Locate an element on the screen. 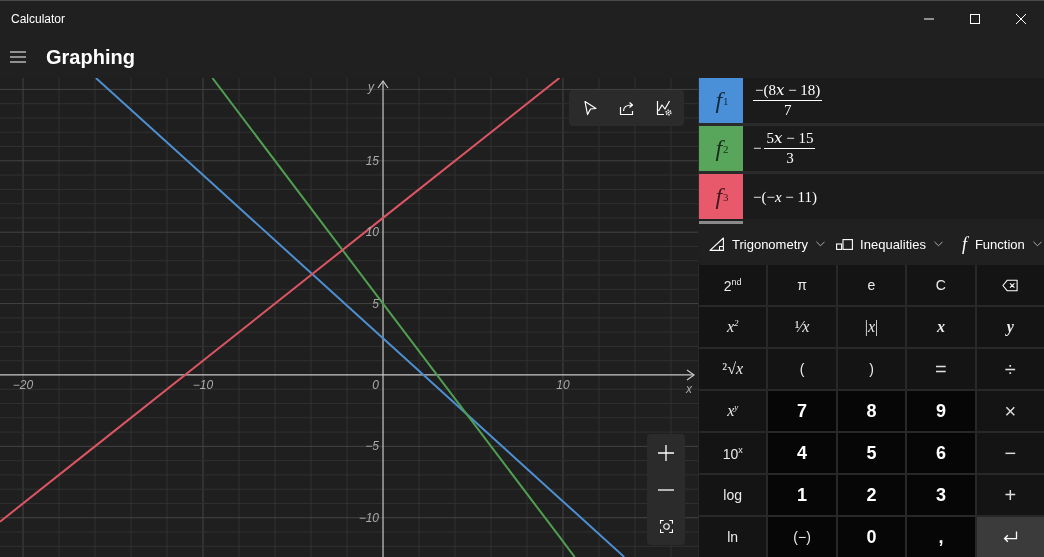  close-icon is located at coordinates (1021, 18).